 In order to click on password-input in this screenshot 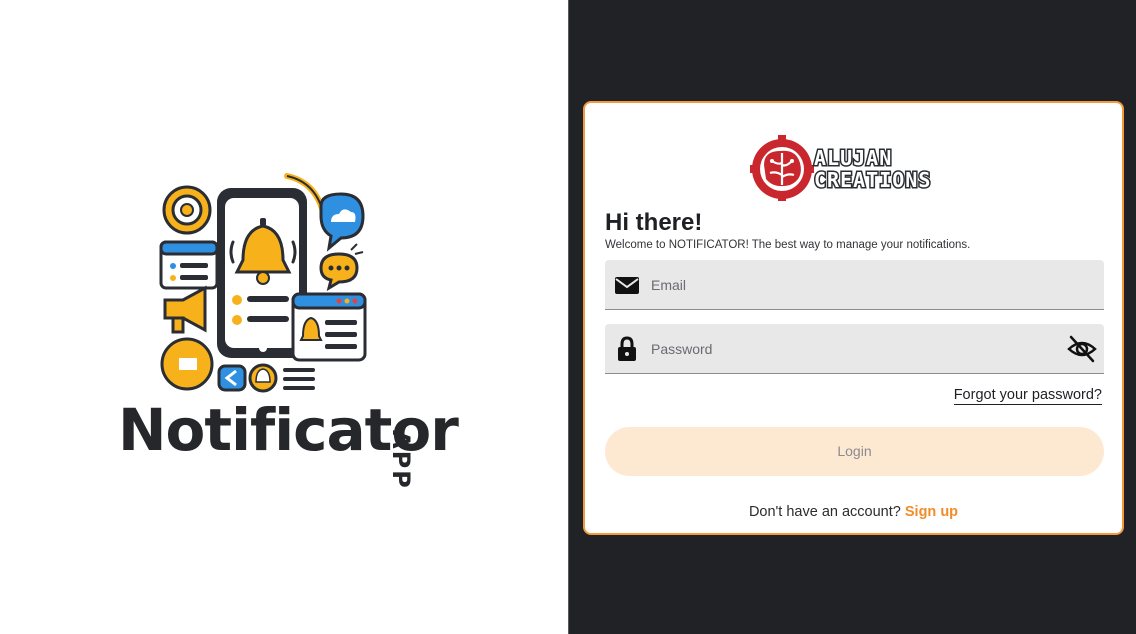, I will do `click(851, 349)`.